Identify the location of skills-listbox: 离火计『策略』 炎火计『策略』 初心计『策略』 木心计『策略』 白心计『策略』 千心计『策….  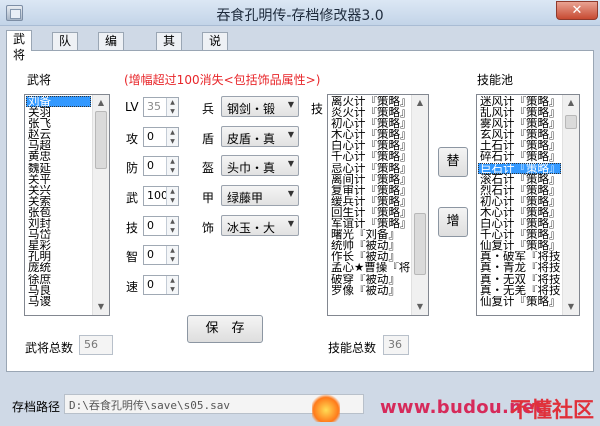
(378, 205).